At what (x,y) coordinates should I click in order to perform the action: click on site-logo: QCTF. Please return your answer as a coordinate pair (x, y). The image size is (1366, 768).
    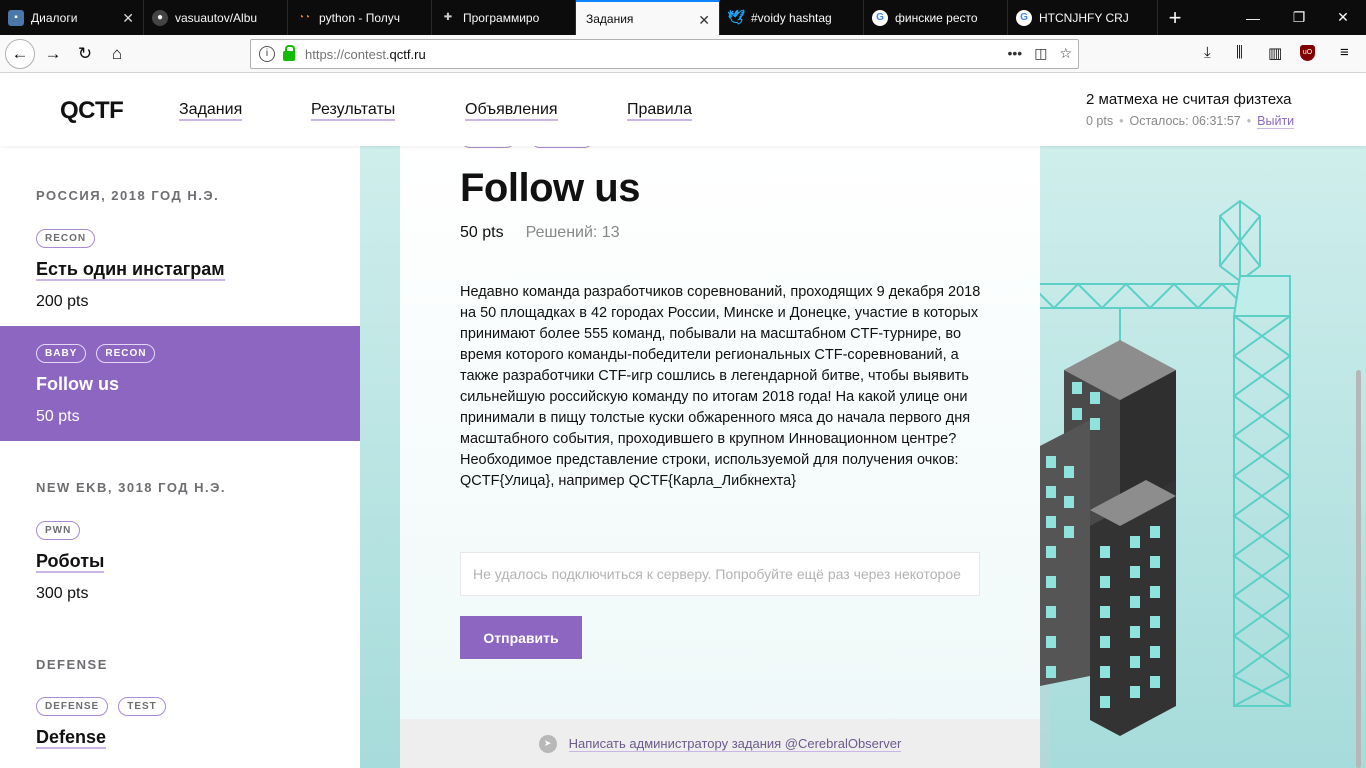
    Looking at the image, I should click on (92, 111).